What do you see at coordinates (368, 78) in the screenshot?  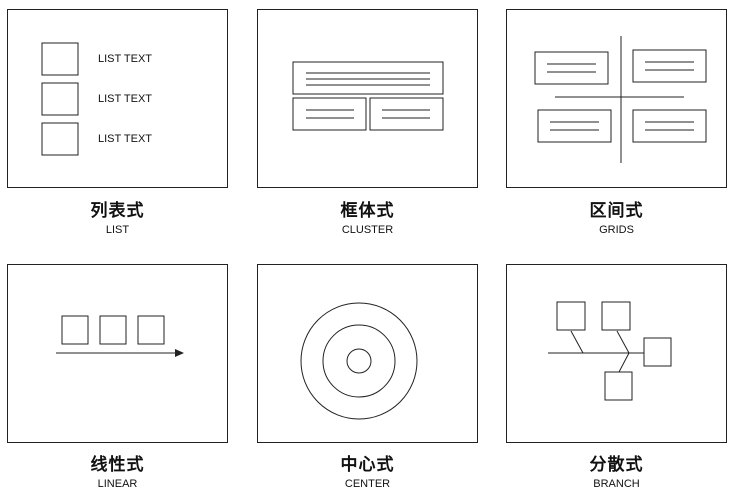 I see `cluster-top-box` at bounding box center [368, 78].